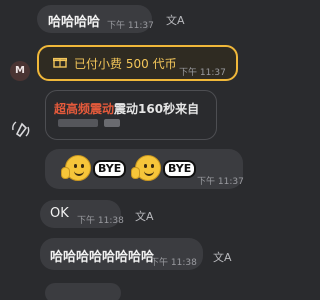 This screenshot has height=300, width=320. What do you see at coordinates (157, 109) in the screenshot?
I see `shake-seconds: 160秒` at bounding box center [157, 109].